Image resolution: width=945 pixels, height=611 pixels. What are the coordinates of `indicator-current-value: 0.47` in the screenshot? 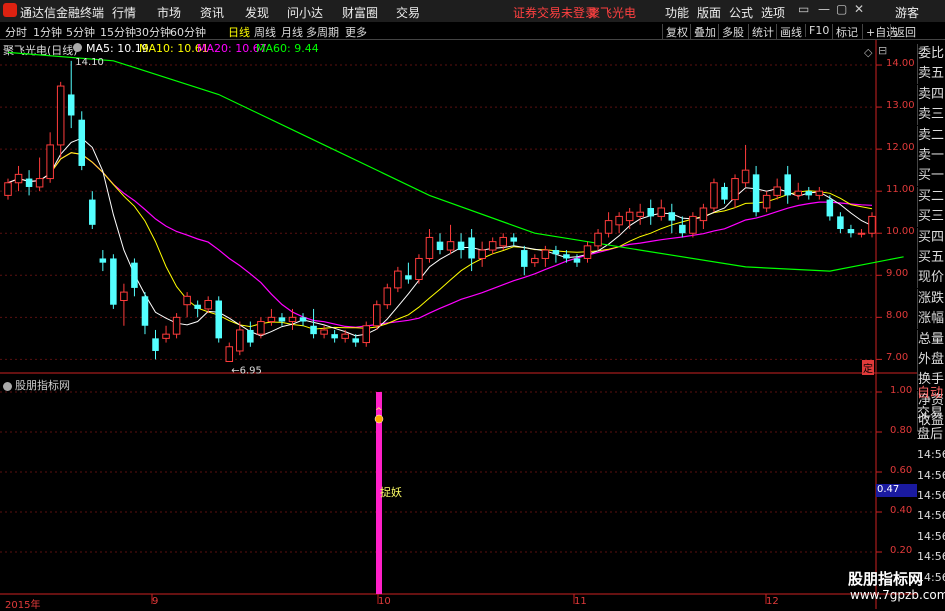 It's located at (896, 490).